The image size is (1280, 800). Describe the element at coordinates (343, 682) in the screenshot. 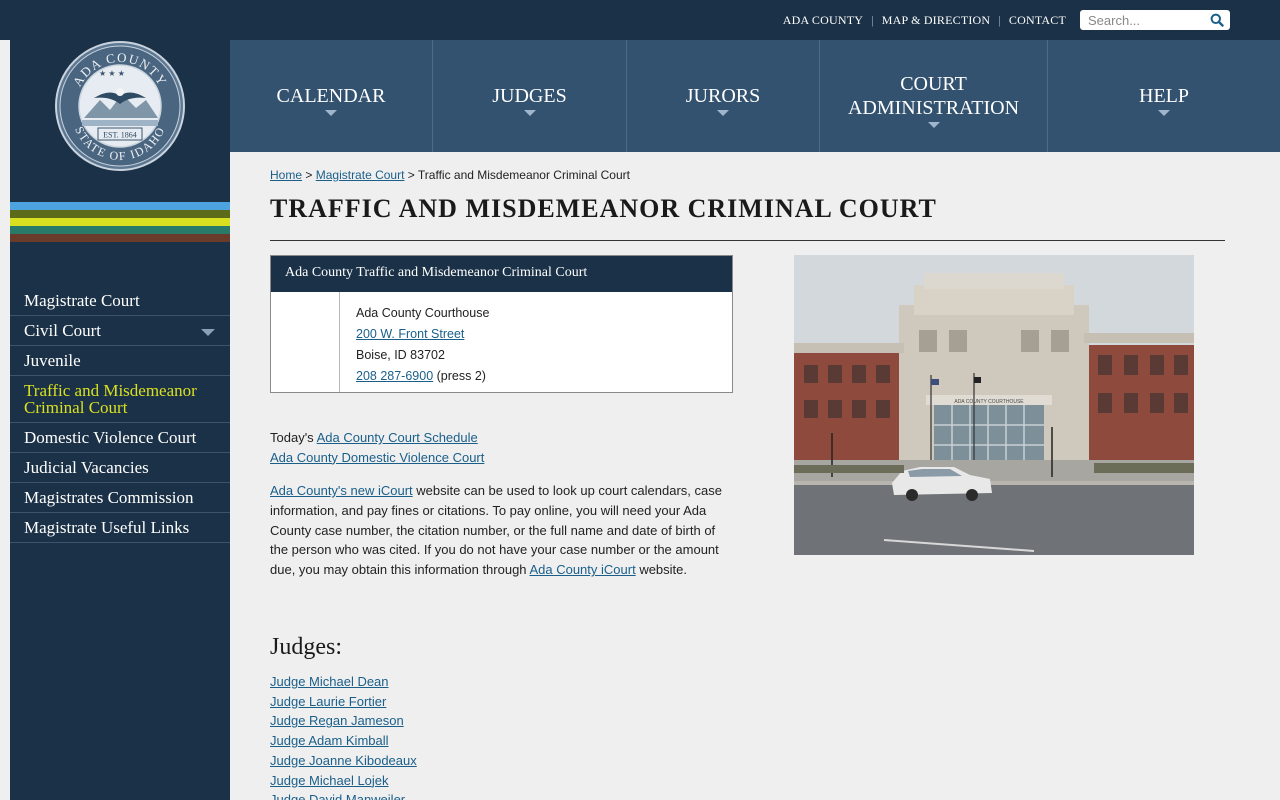

I see `judge-link: Judge Michael Dean` at that location.